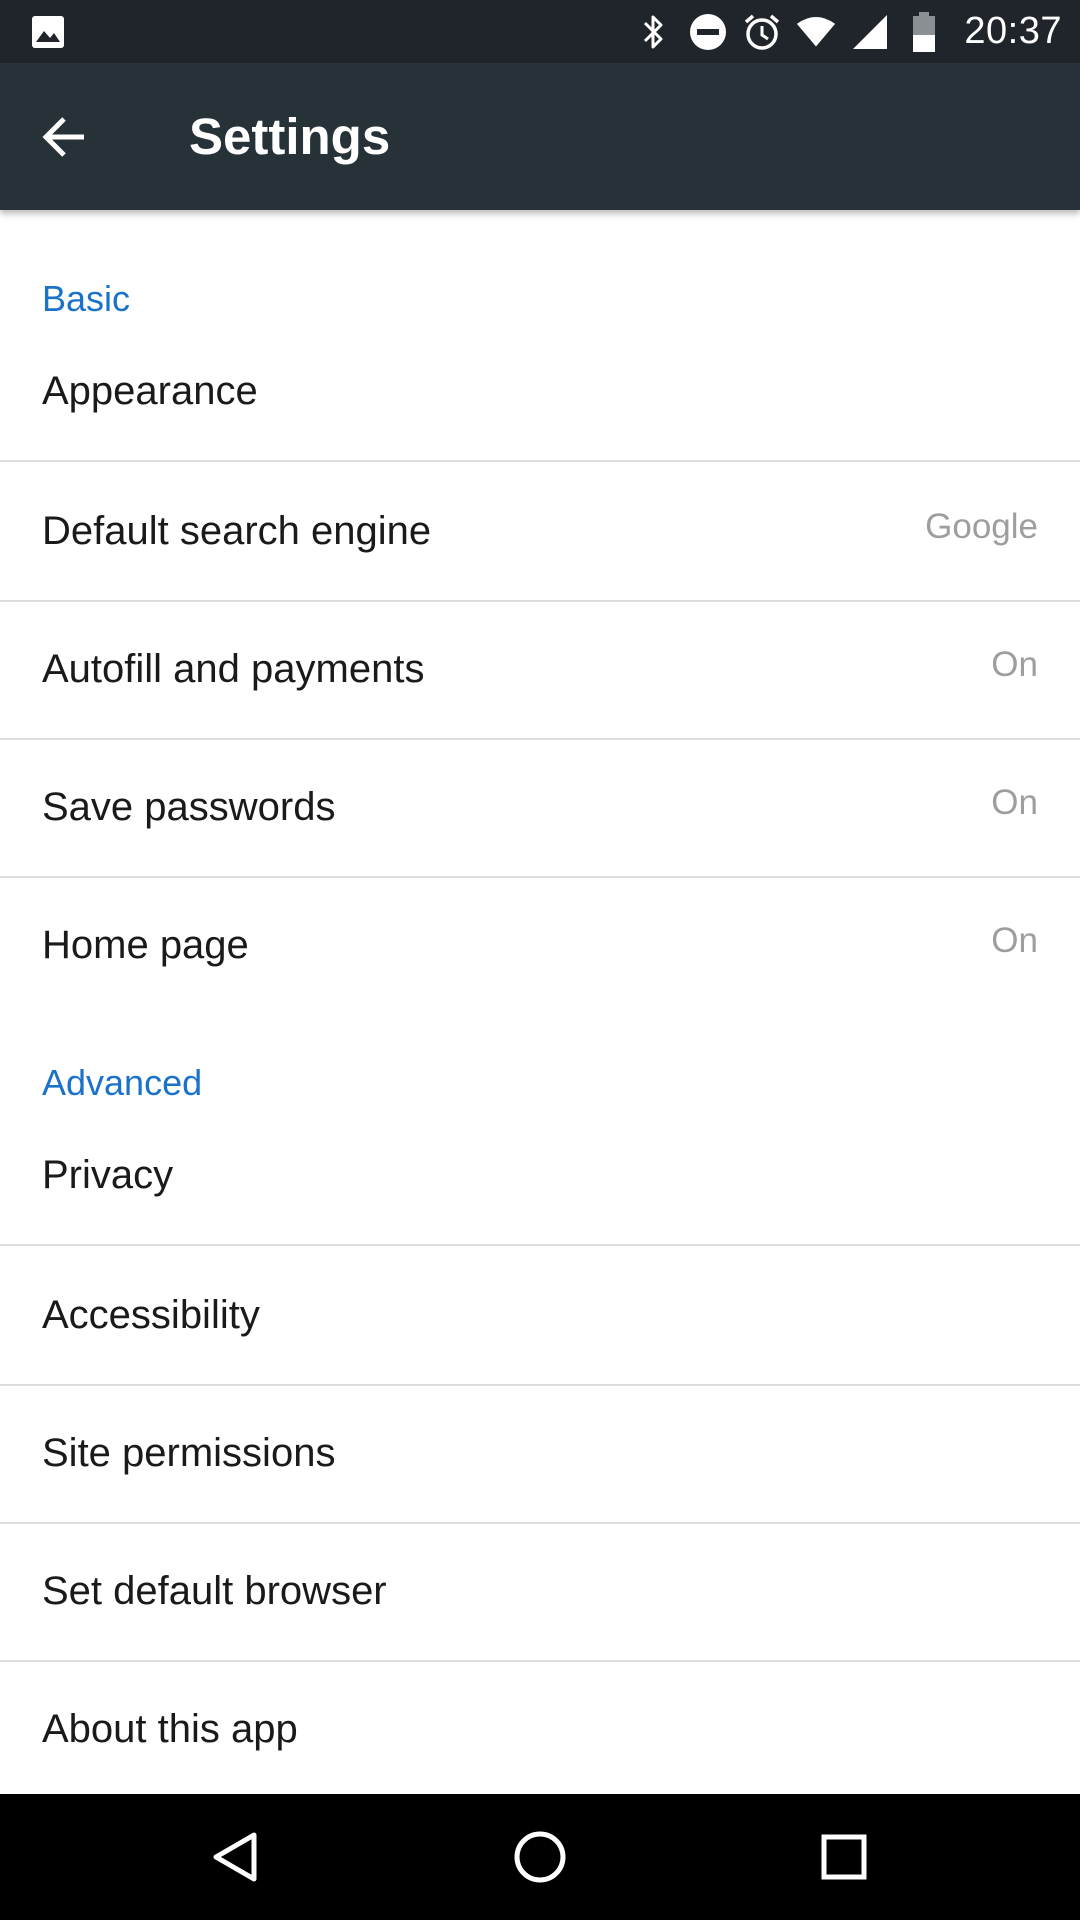 The height and width of the screenshot is (1920, 1080). I want to click on nav-home-icon, so click(540, 1857).